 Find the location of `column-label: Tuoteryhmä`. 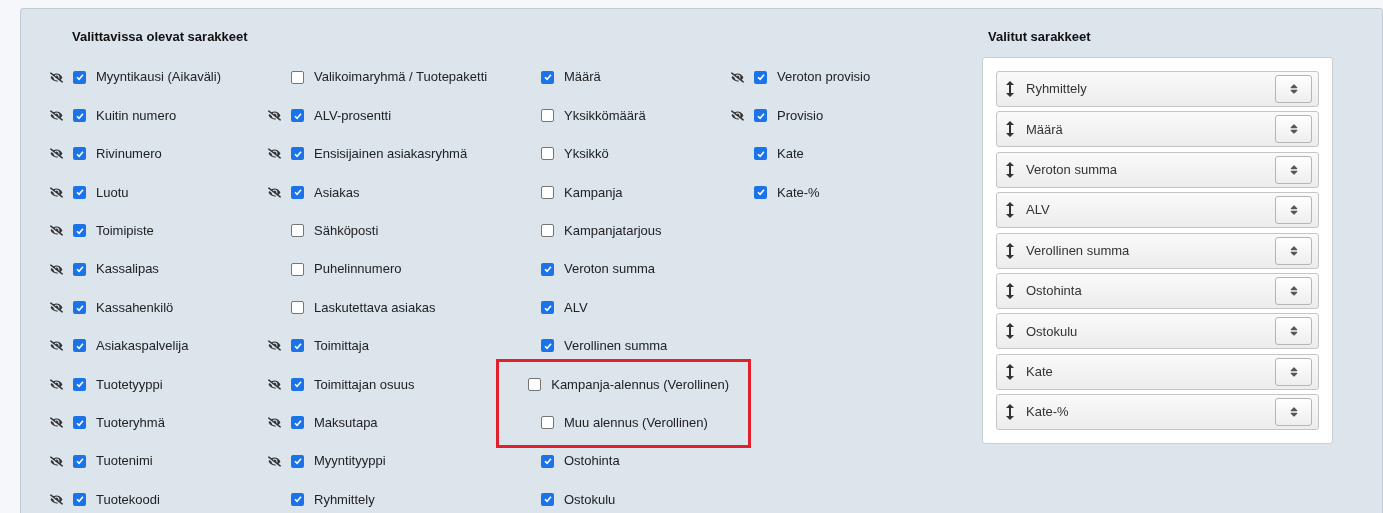

column-label: Tuoteryhmä is located at coordinates (130, 422).